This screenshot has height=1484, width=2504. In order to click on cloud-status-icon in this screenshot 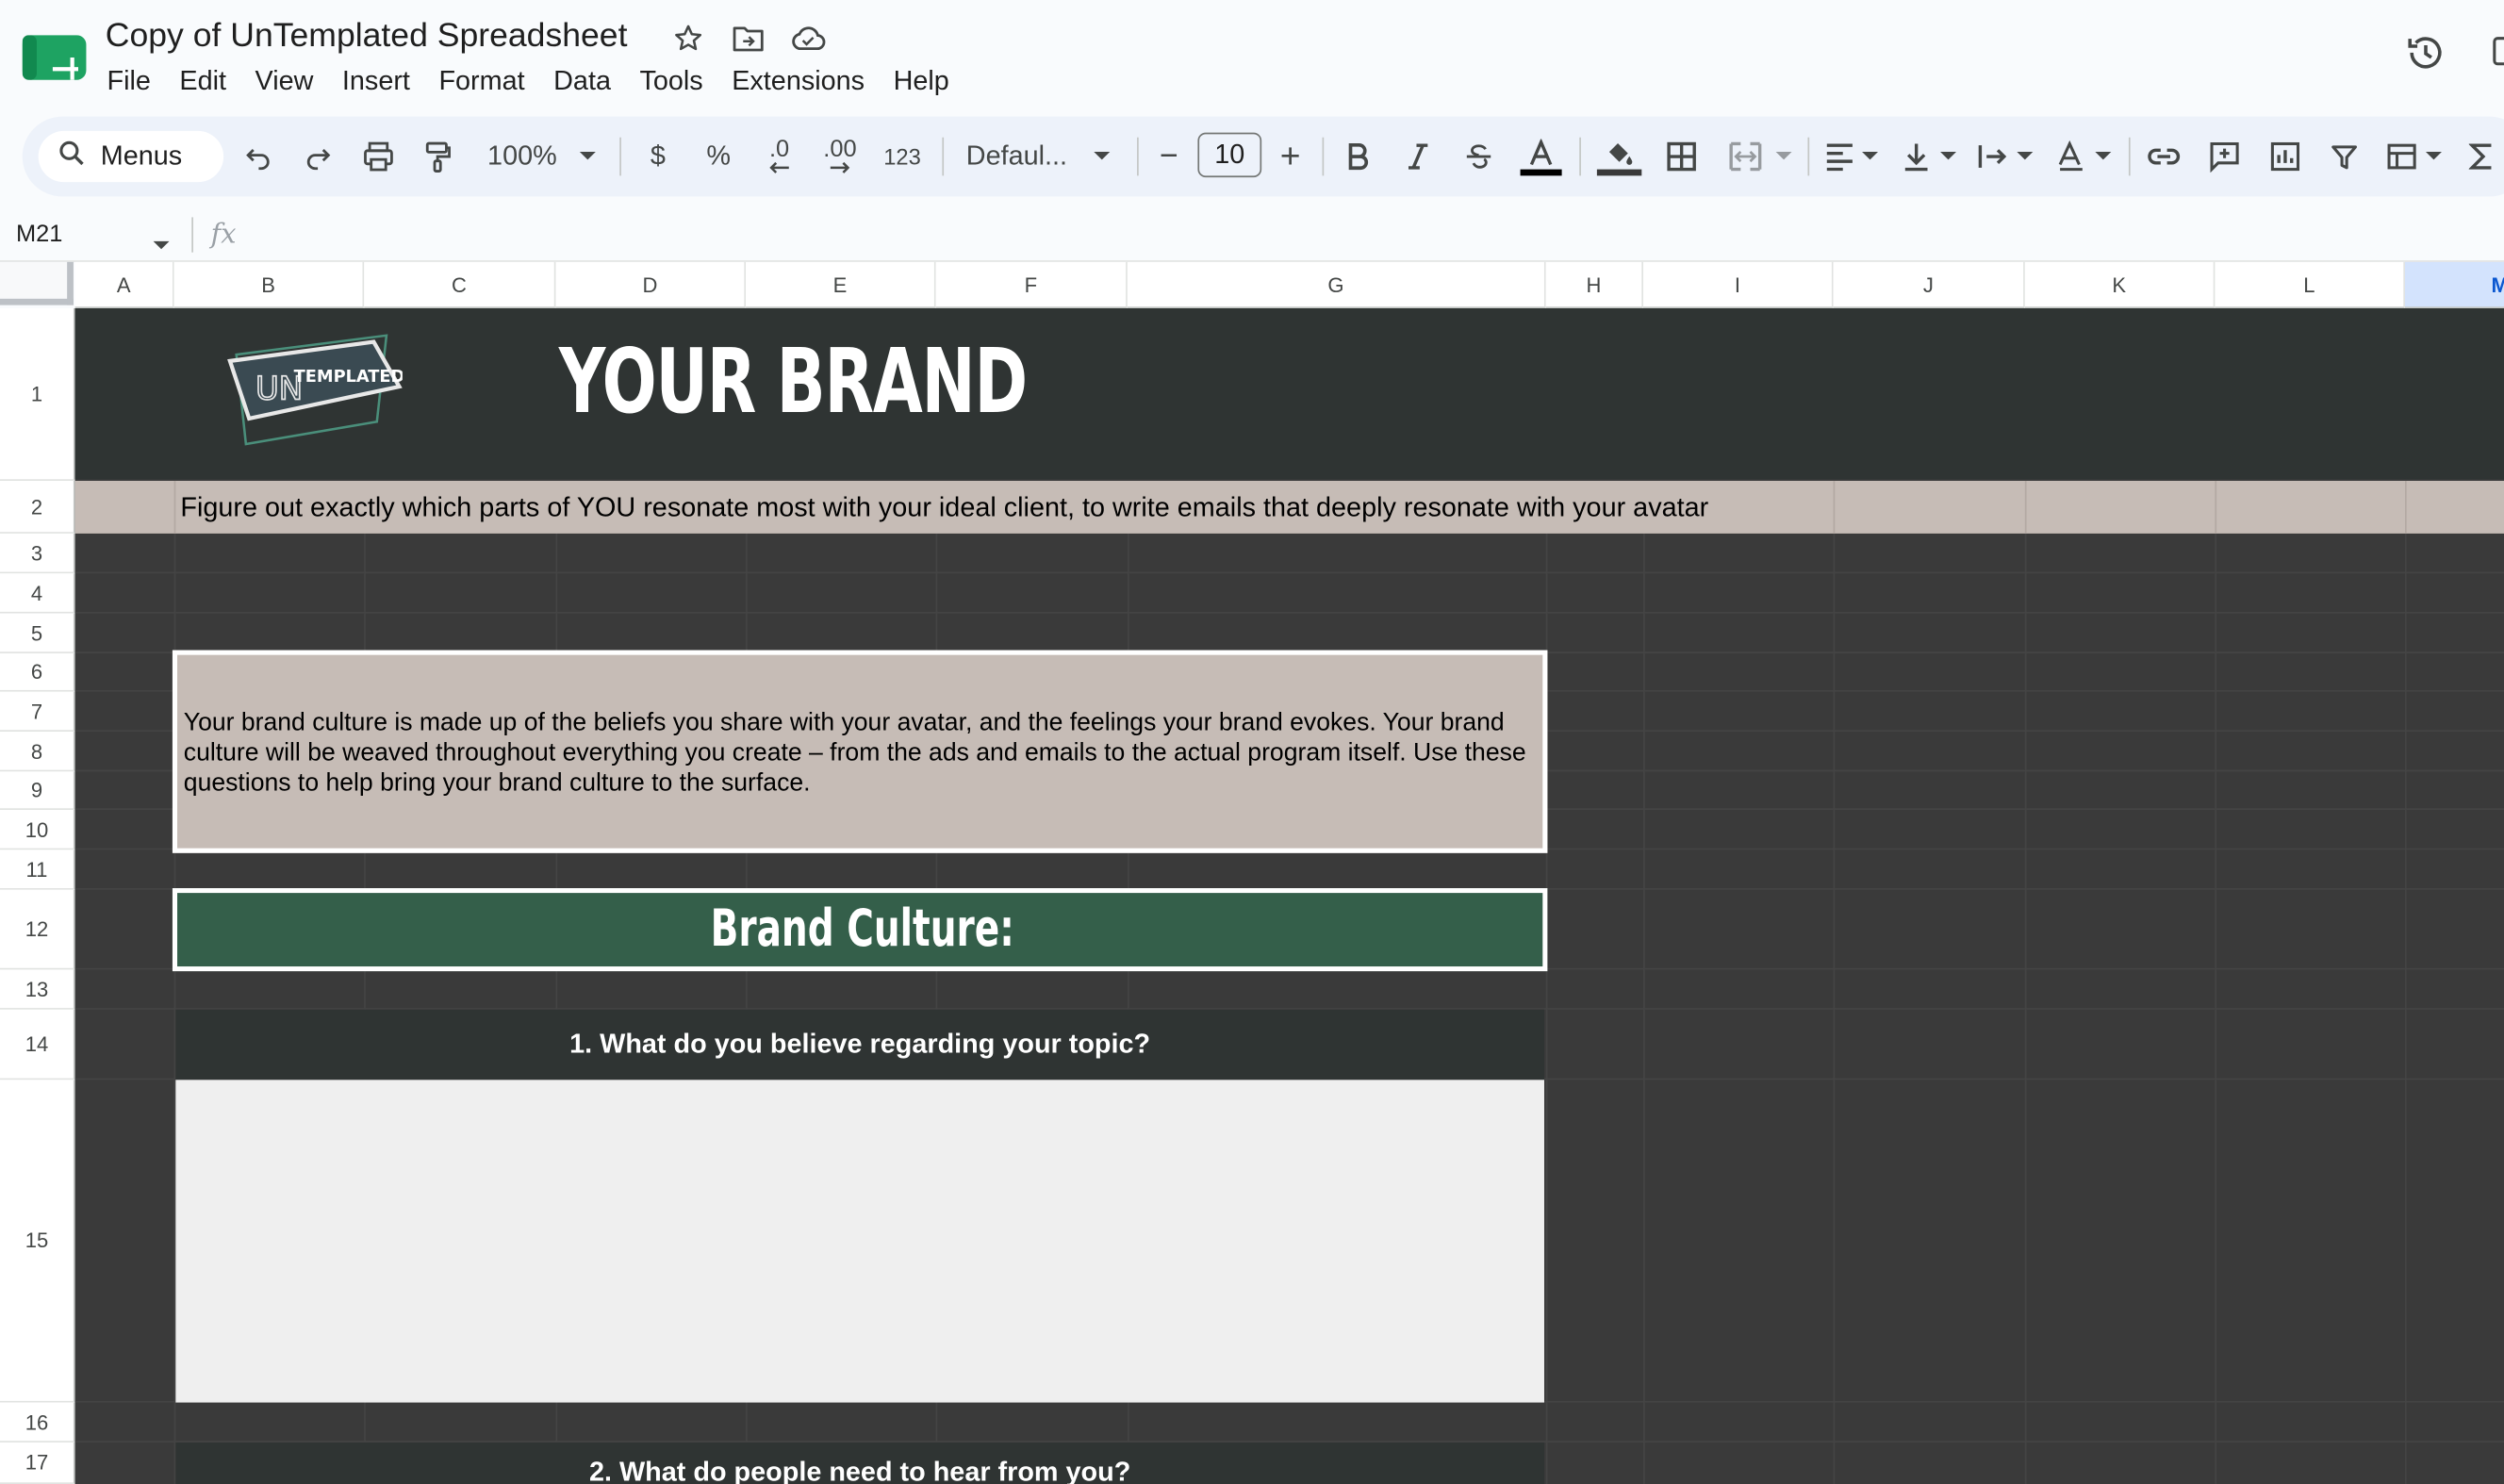, I will do `click(808, 38)`.